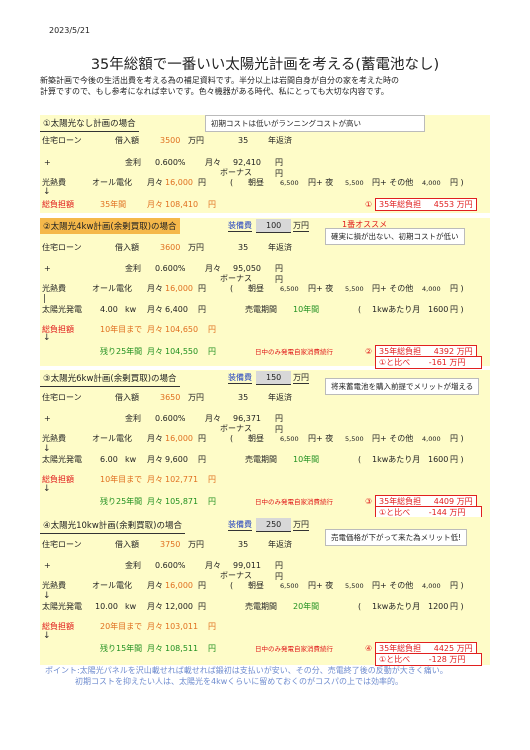 The width and height of the screenshot is (530, 750). What do you see at coordinates (121, 351) in the screenshot?
I see `burden-period-2: 残り25年間` at bounding box center [121, 351].